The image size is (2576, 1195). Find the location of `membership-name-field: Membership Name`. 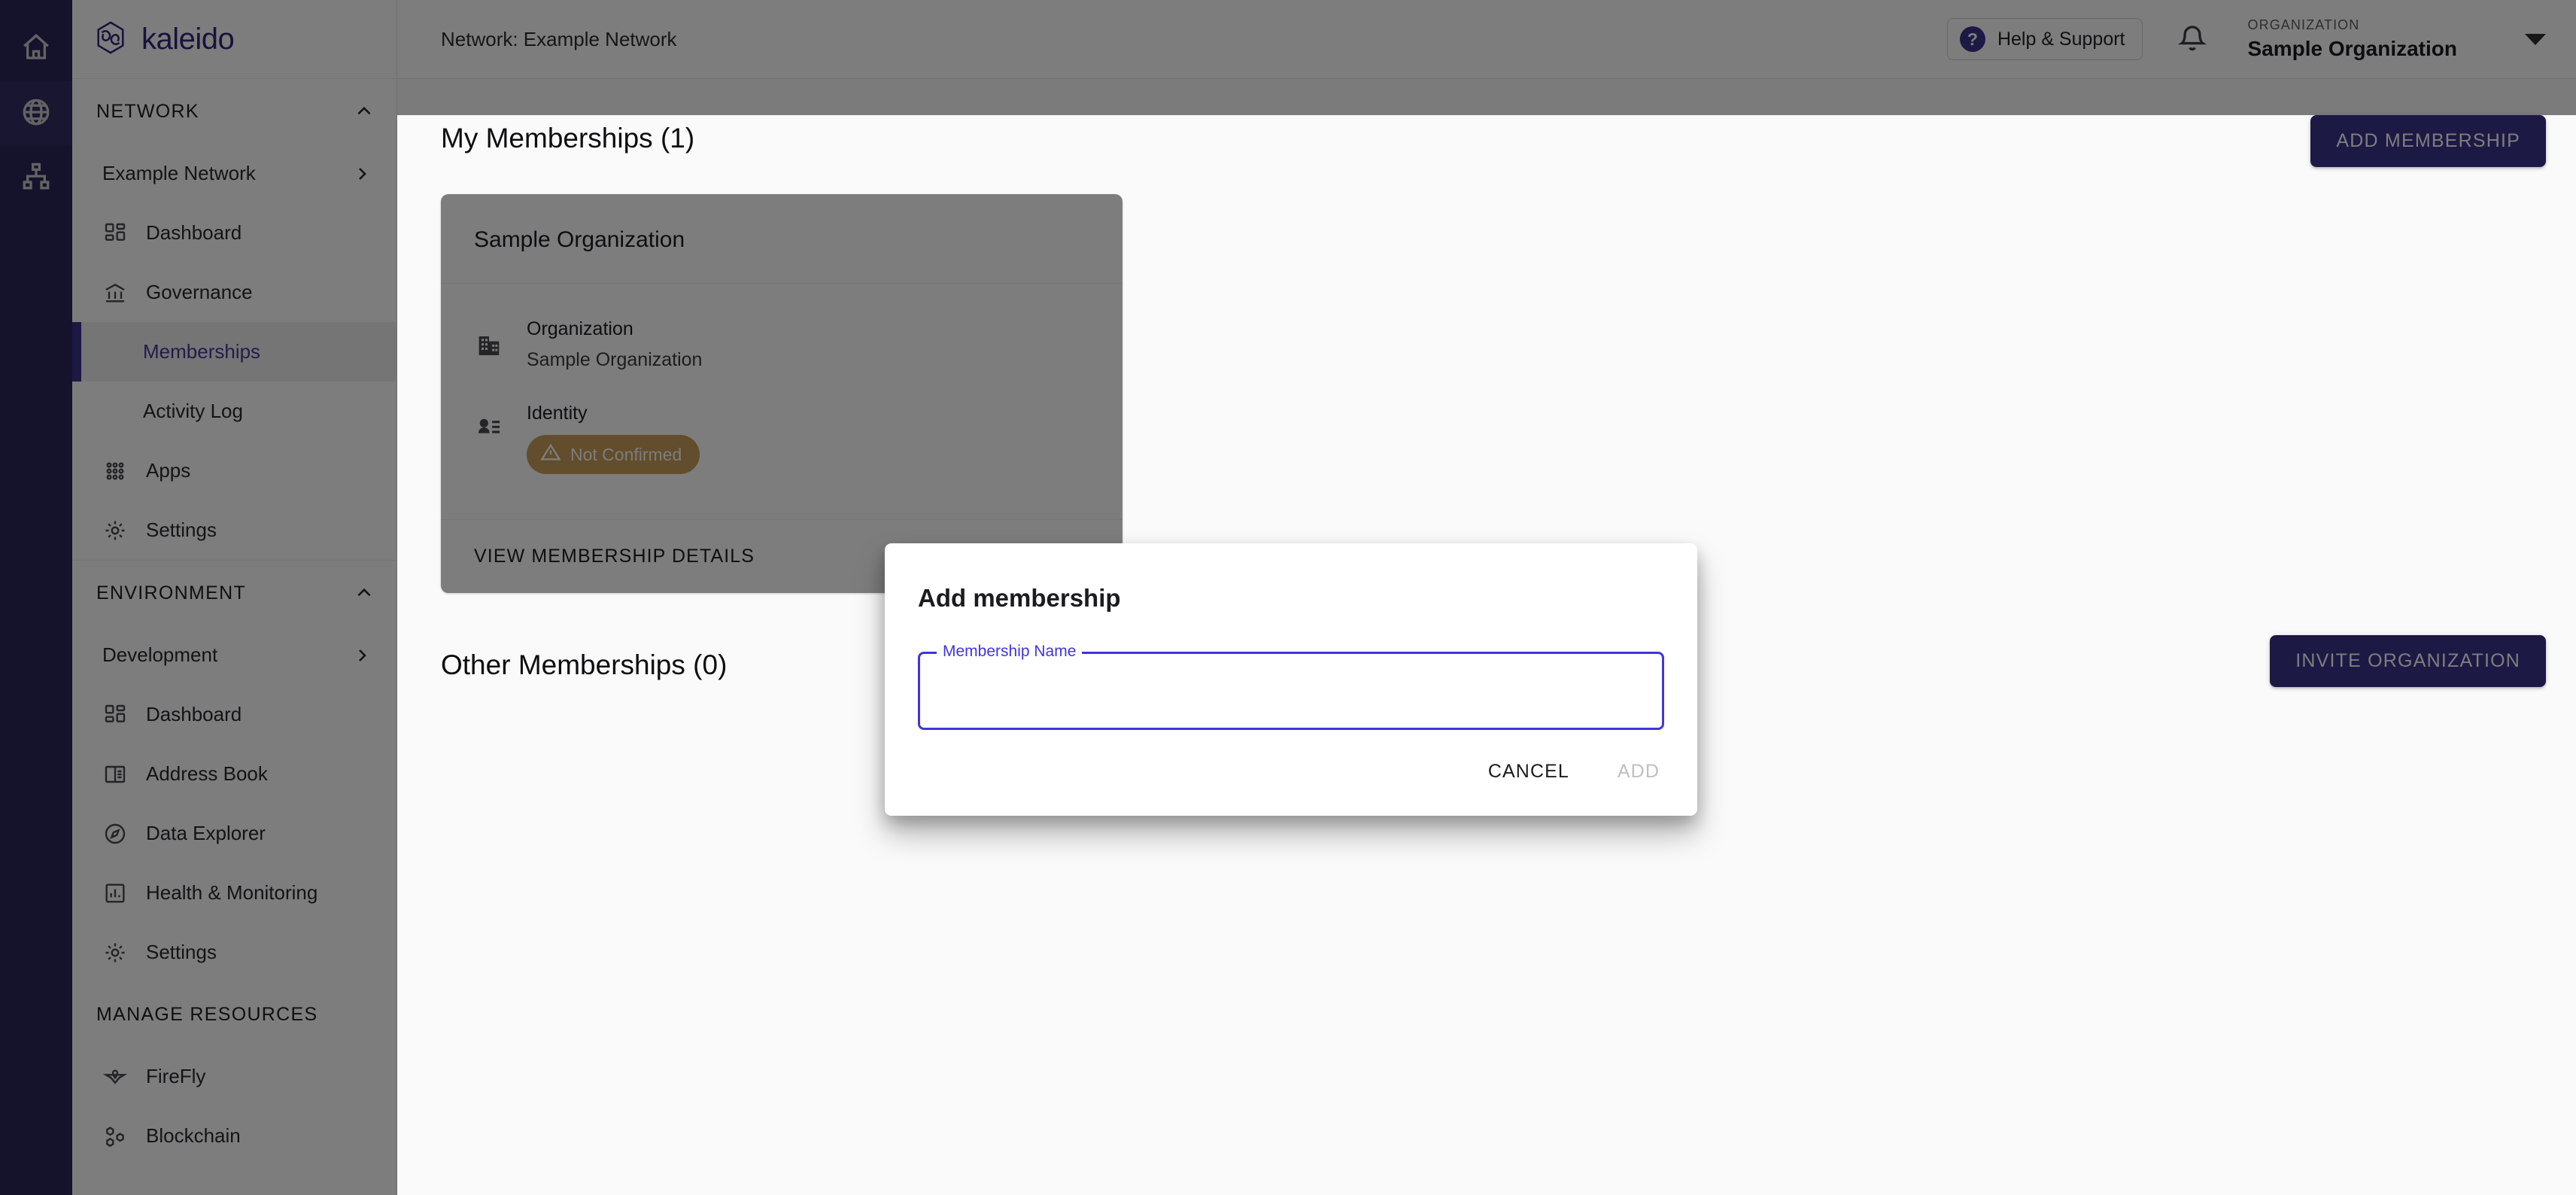

membership-name-field: Membership Name is located at coordinates (1291, 686).